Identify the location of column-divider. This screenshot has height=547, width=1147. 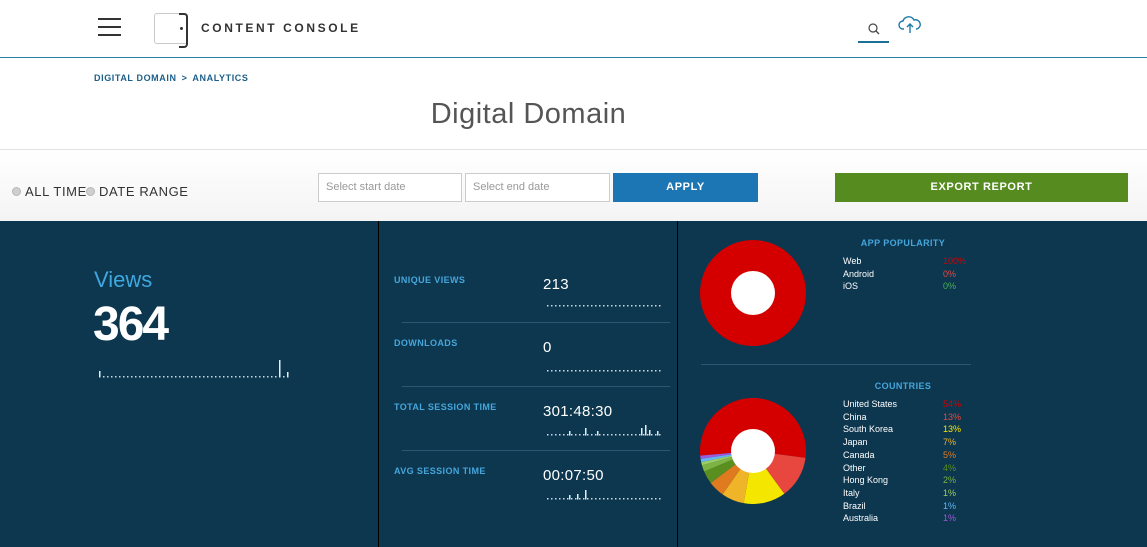
(677, 384).